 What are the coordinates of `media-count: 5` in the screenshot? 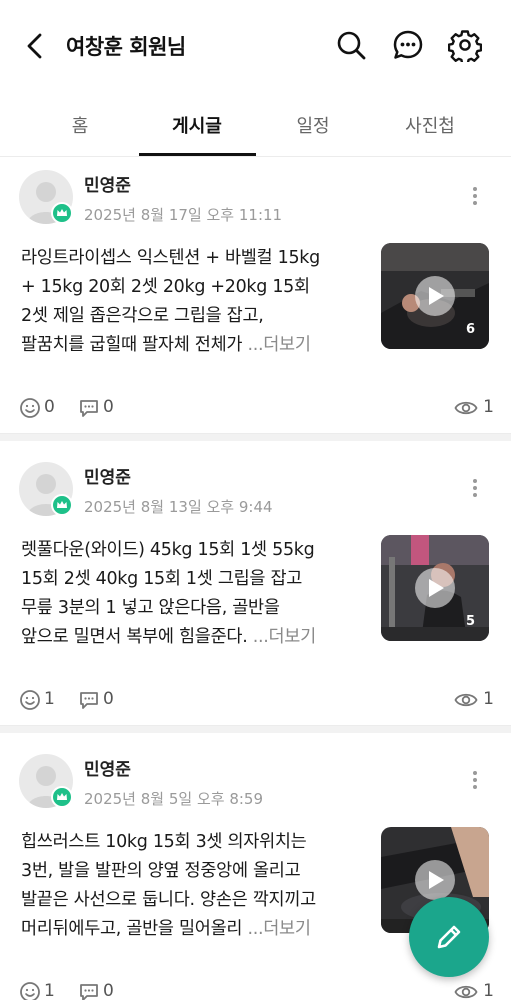 It's located at (470, 621).